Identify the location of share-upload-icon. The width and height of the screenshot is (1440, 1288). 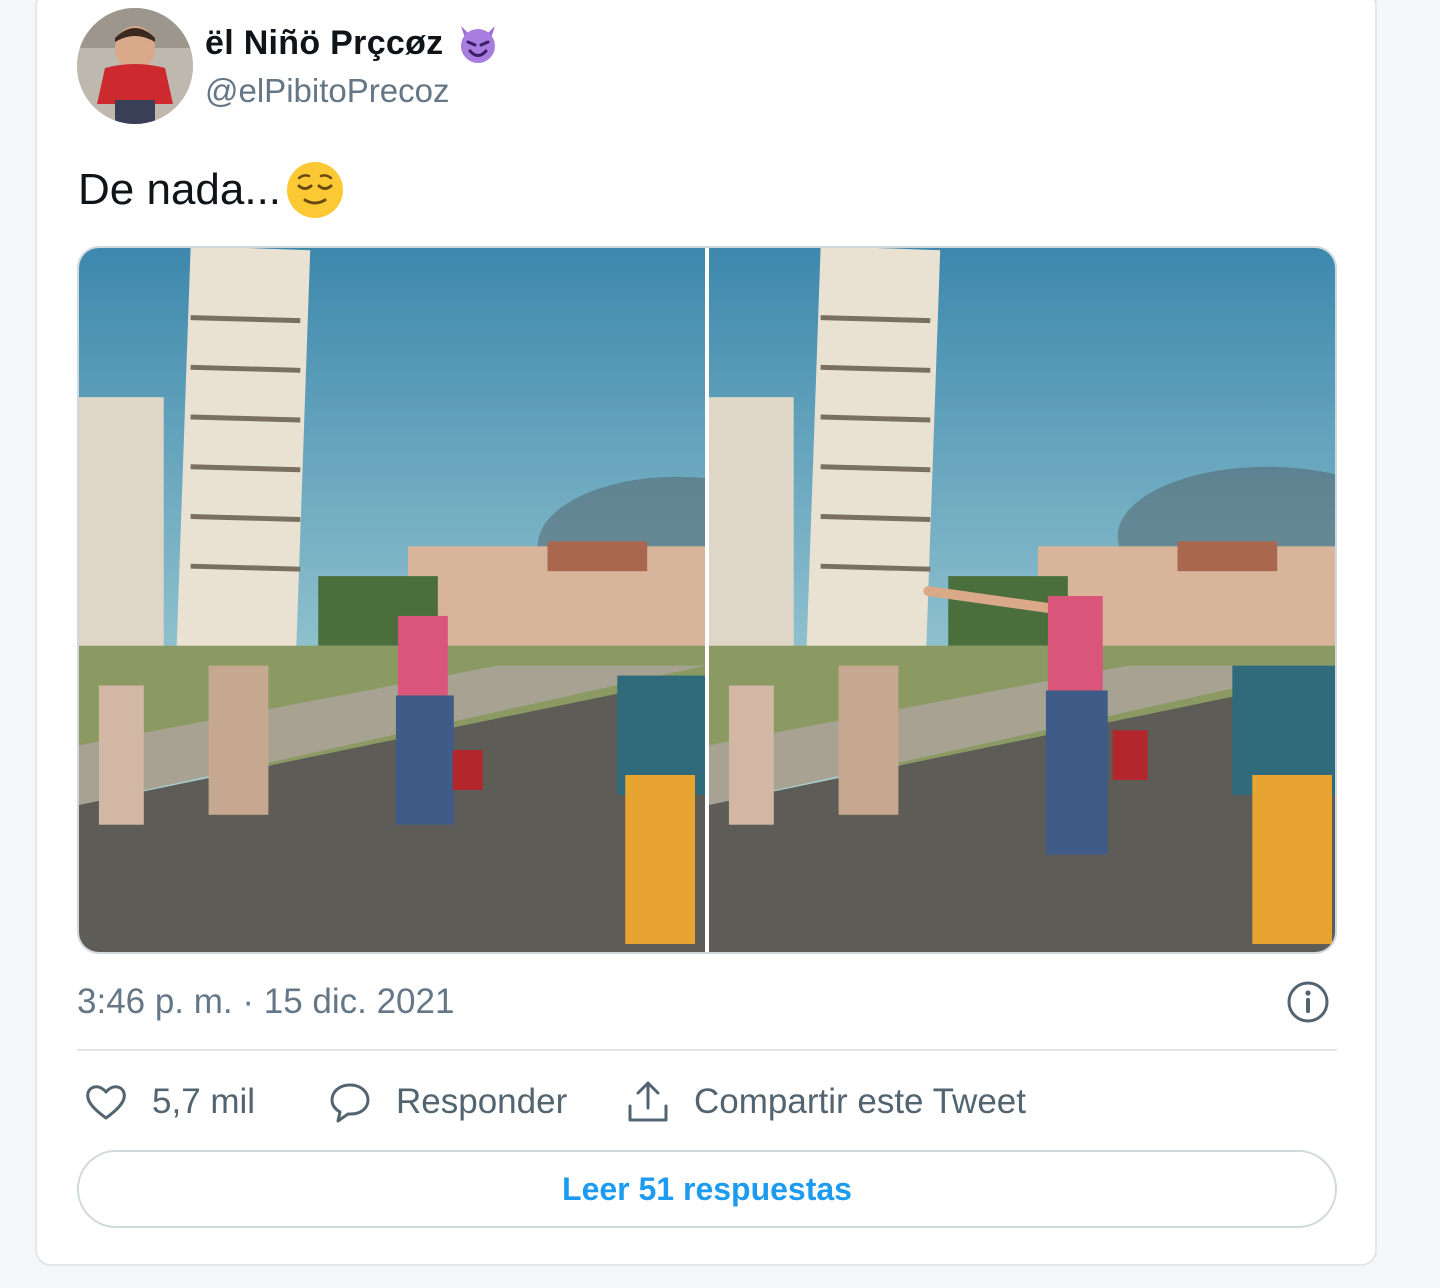
(648, 1101).